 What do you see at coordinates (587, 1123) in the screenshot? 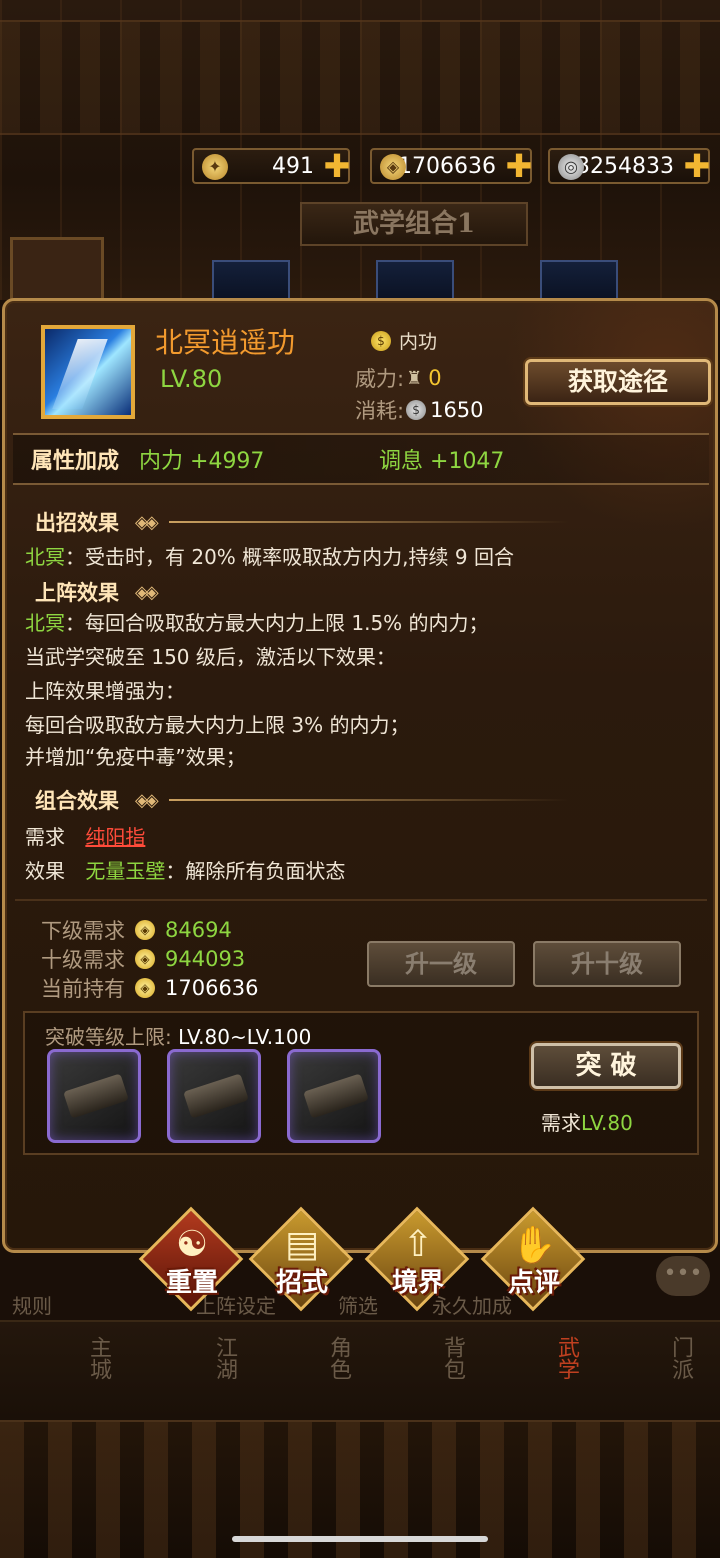
I see `breakthrough-requirement: 需求LV.80` at bounding box center [587, 1123].